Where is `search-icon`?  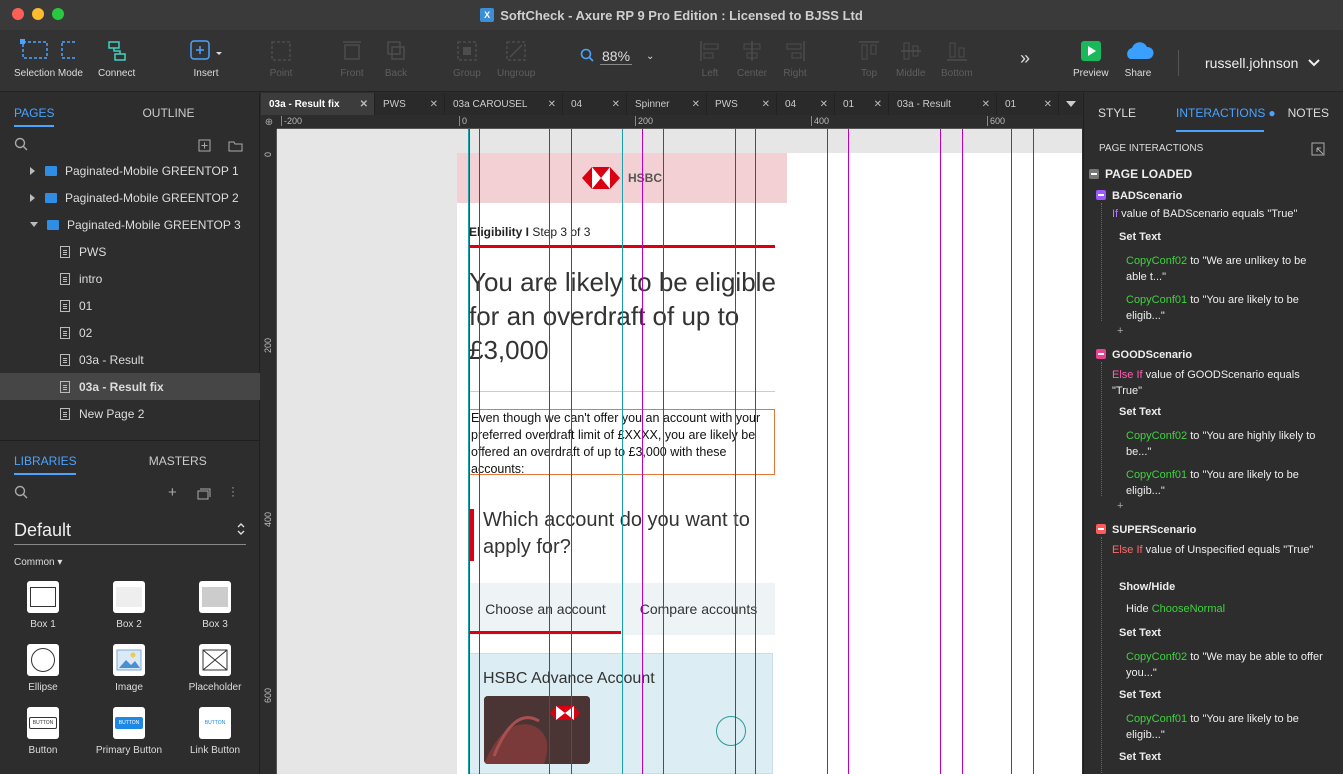
search-icon is located at coordinates (21, 146).